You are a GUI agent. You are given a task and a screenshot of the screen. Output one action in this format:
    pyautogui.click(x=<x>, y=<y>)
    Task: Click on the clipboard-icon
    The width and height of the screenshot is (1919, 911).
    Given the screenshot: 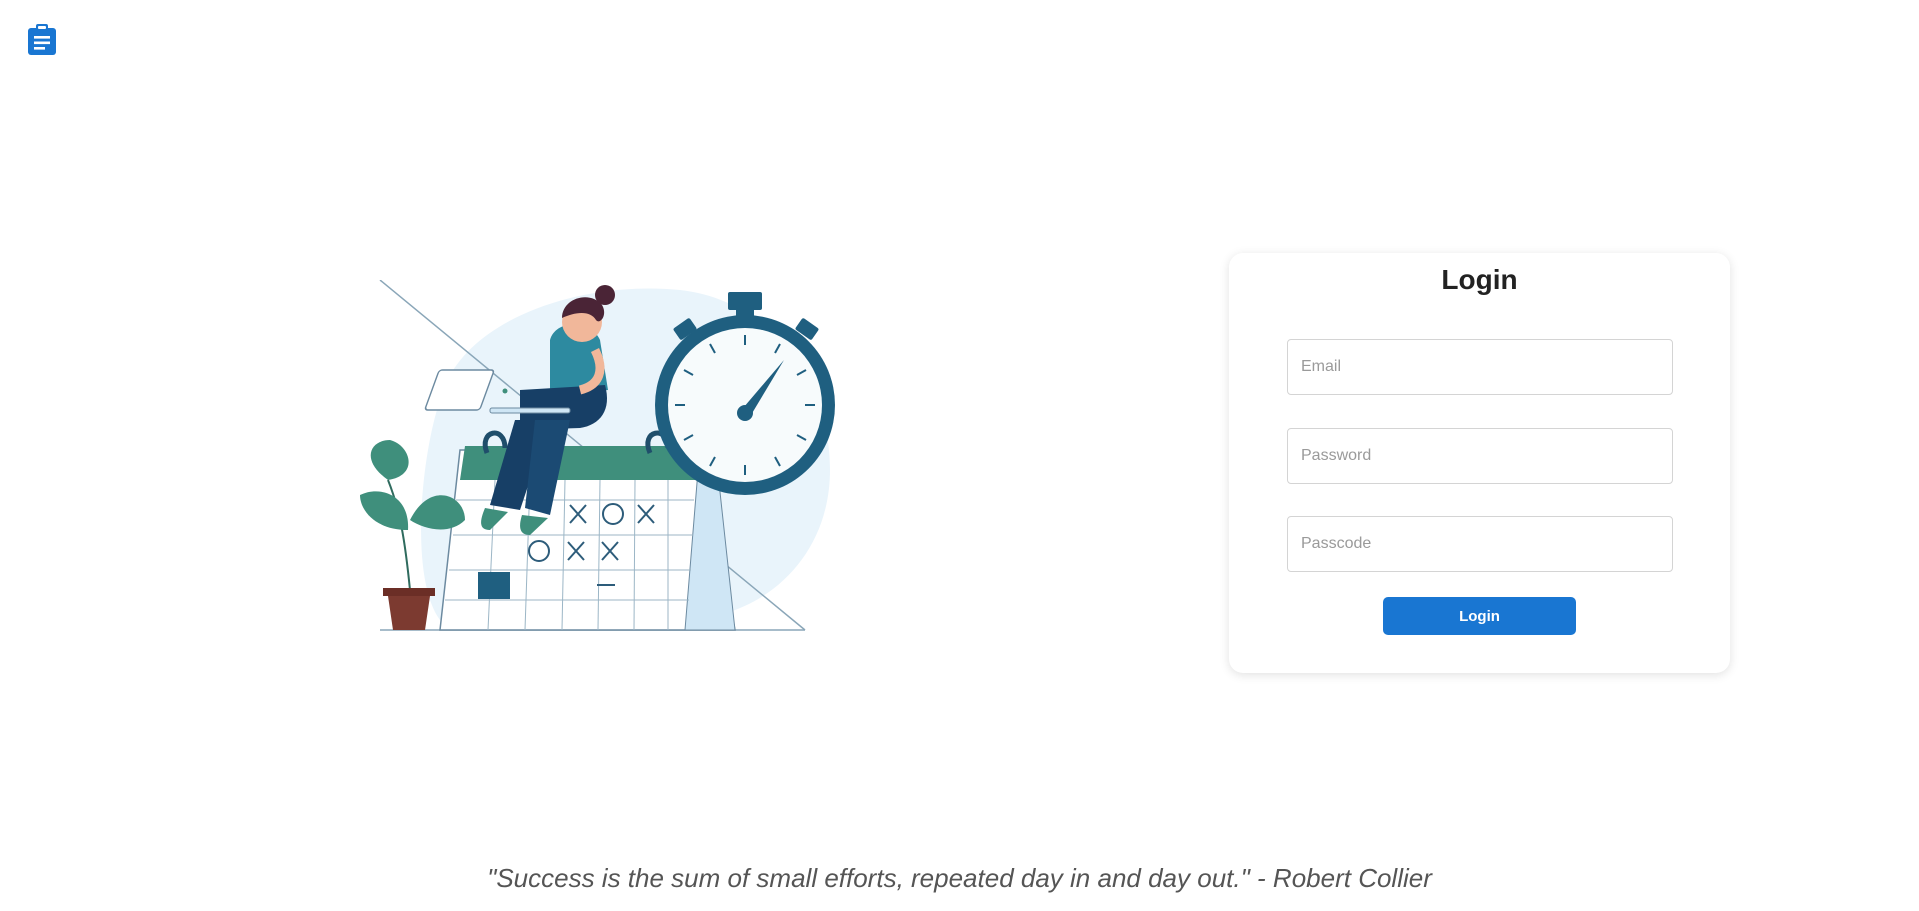 What is the action you would take?
    pyautogui.click(x=42, y=40)
    